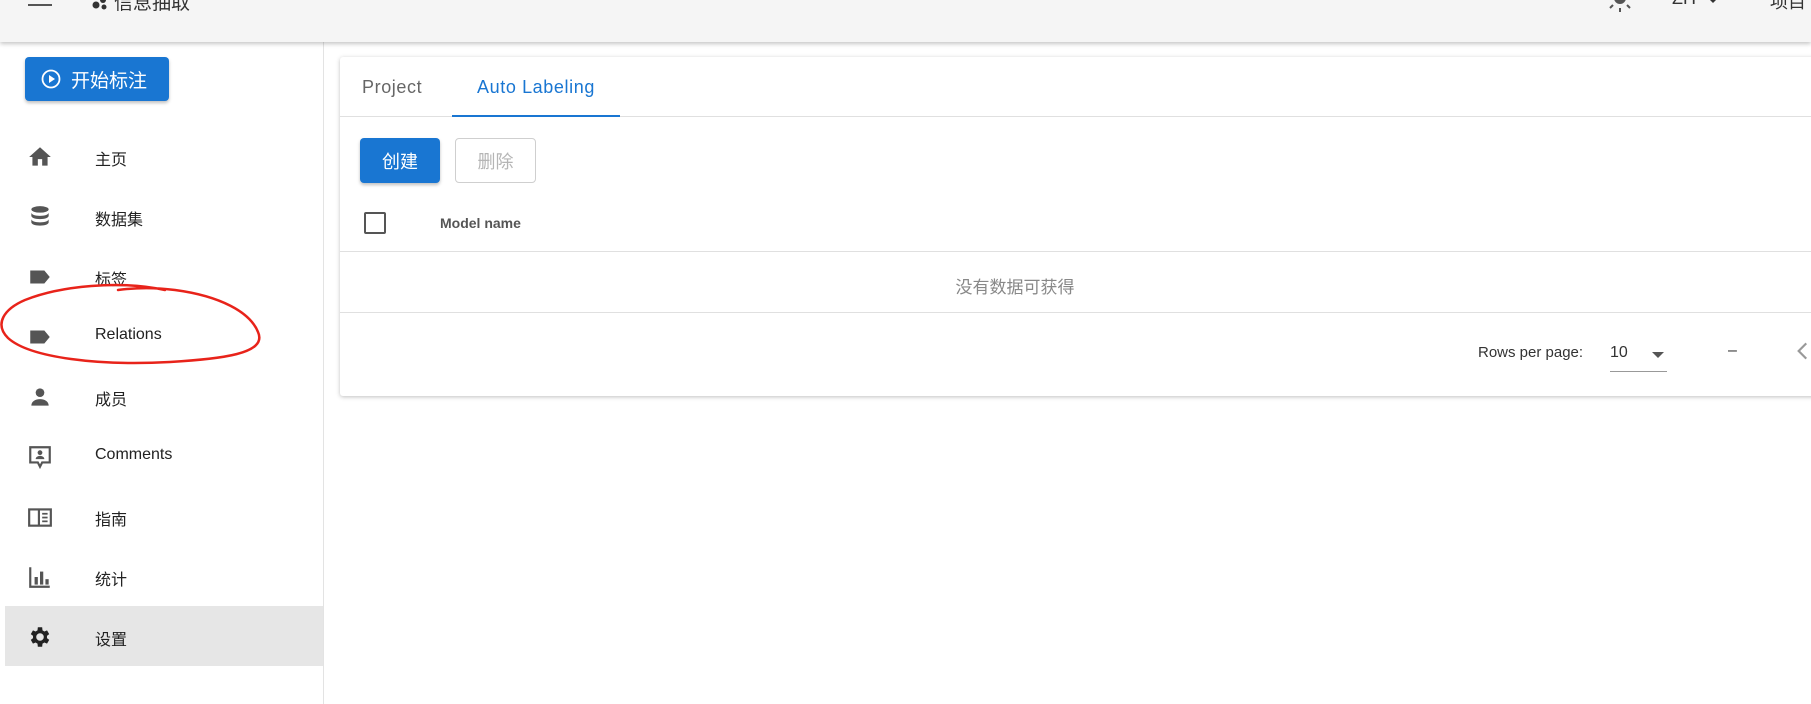 The width and height of the screenshot is (1811, 704). I want to click on sidebar-item-settings: 设置, so click(164, 636).